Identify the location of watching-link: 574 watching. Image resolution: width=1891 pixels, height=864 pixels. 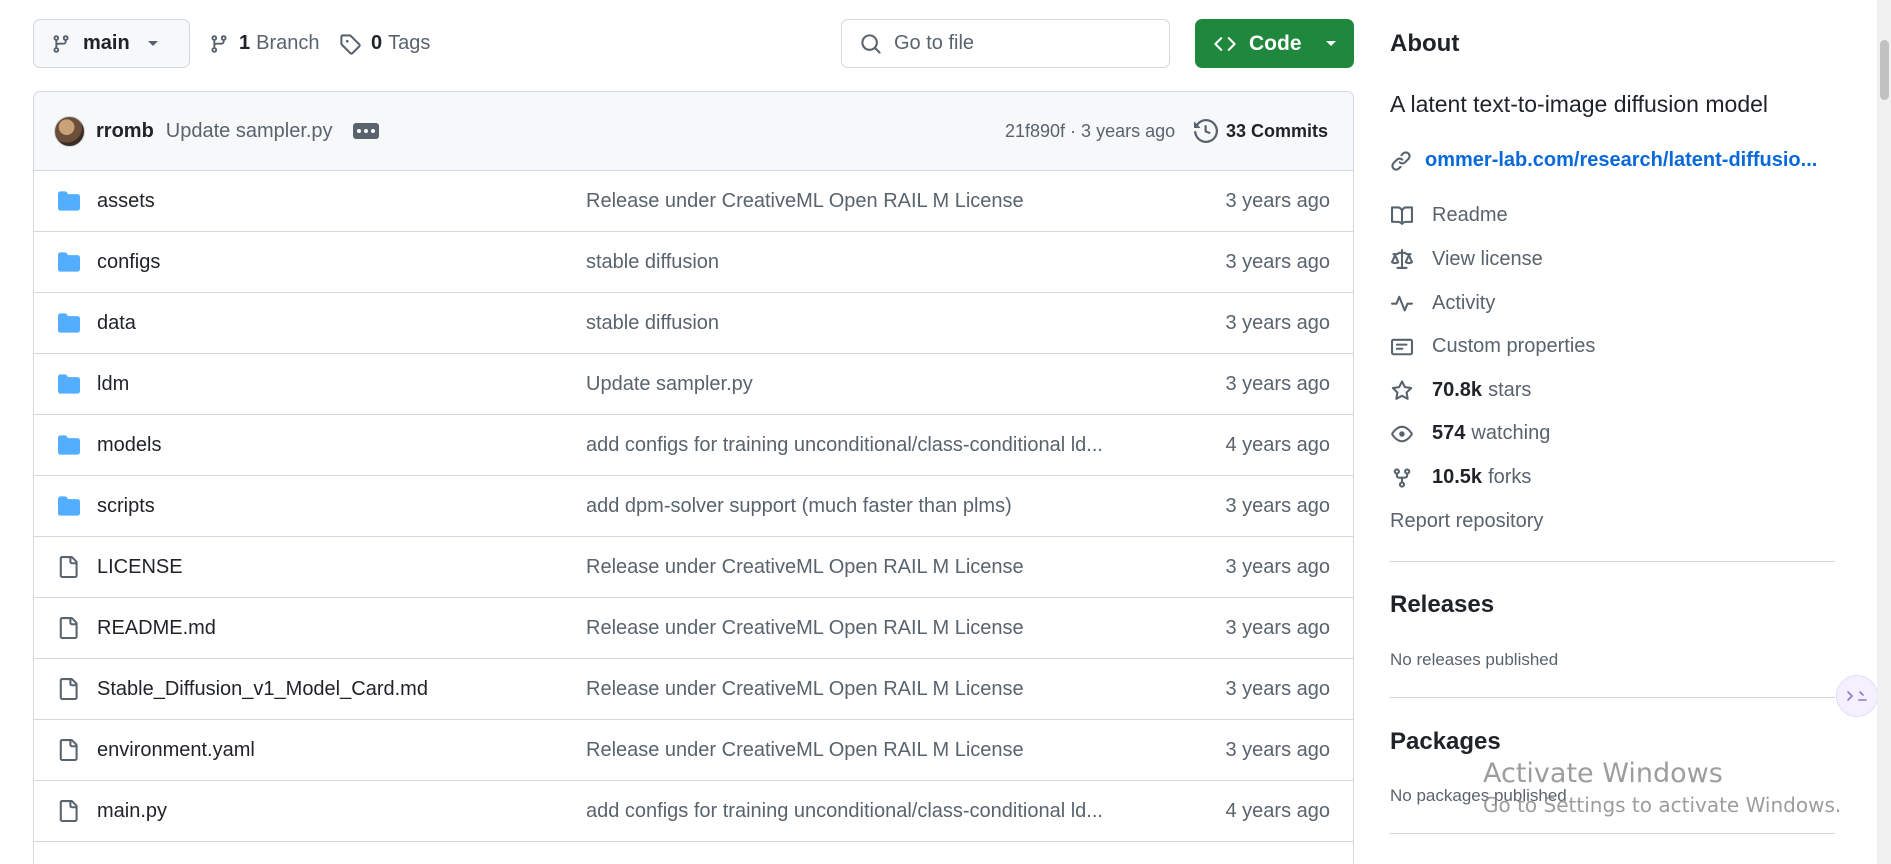
(1470, 433).